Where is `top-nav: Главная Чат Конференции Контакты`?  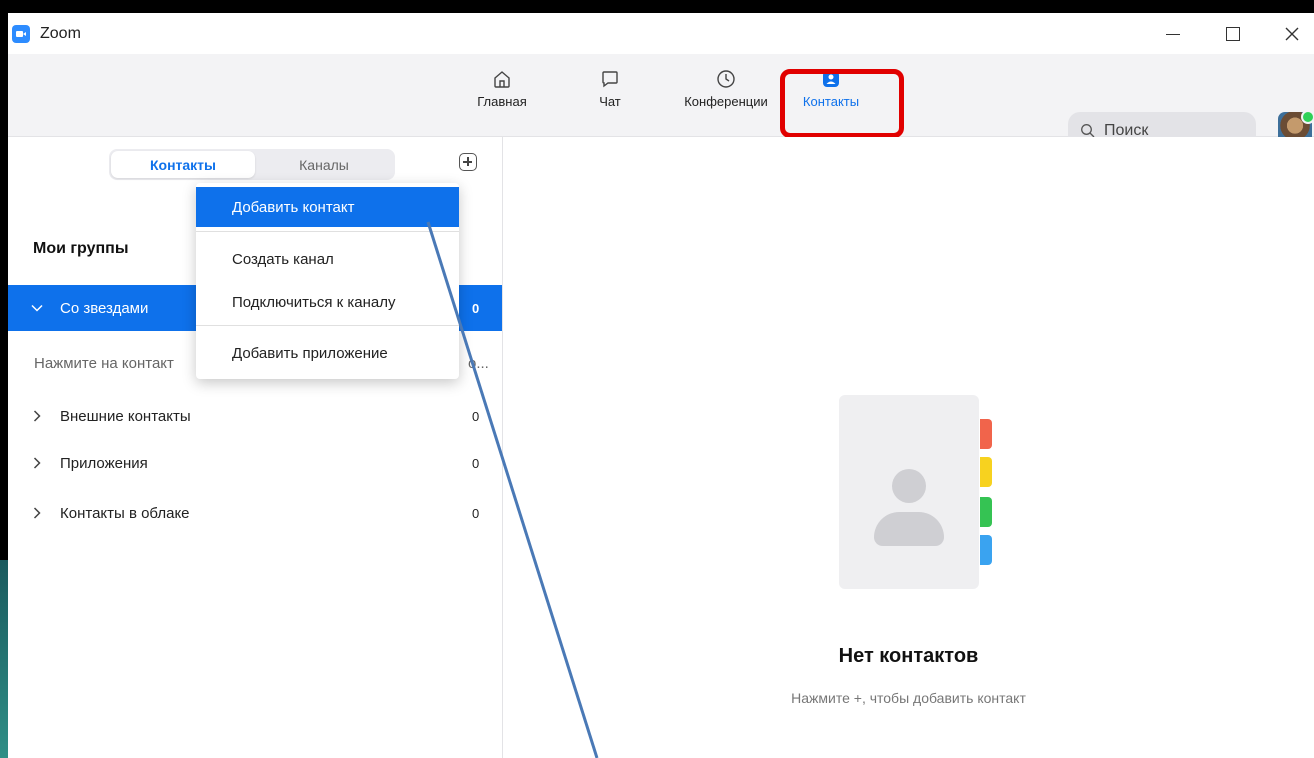 top-nav: Главная Чат Конференции Контакты is located at coordinates (661, 102).